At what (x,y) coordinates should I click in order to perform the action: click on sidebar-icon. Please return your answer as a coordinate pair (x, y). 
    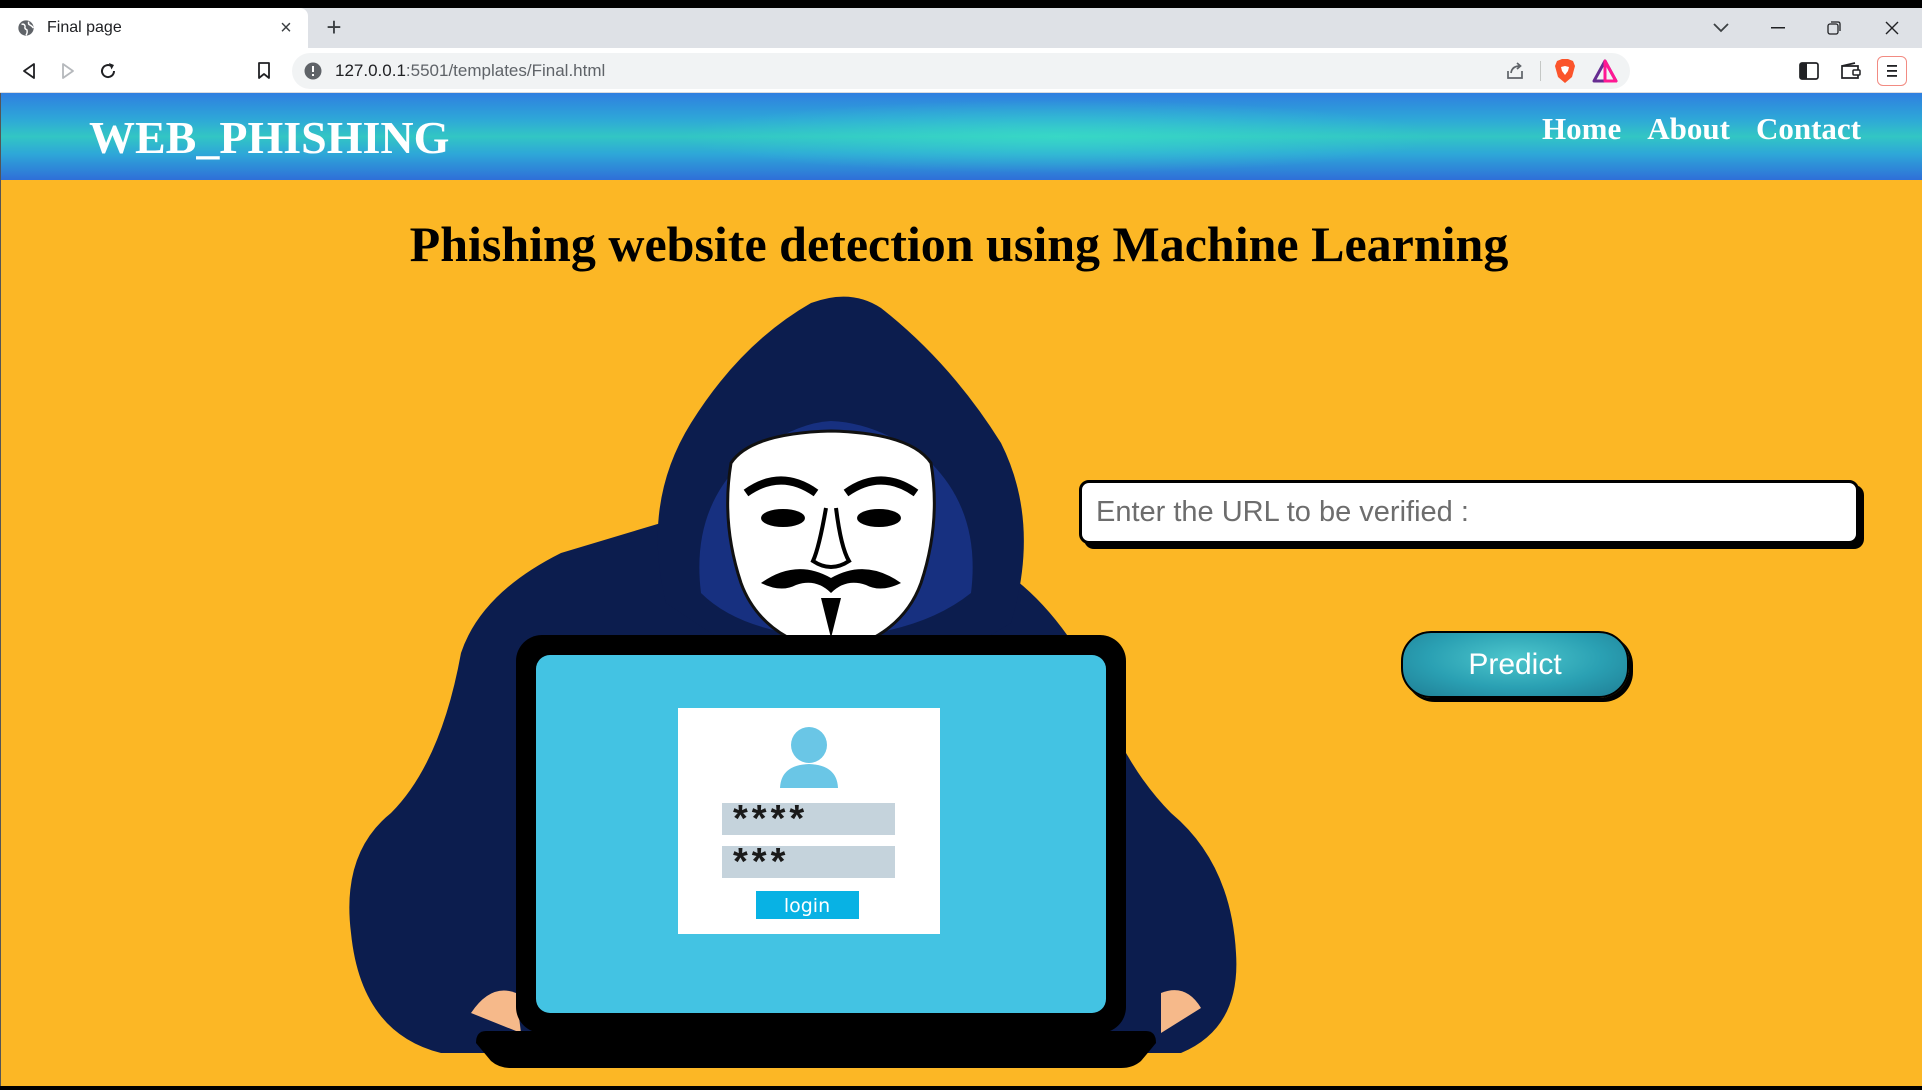
    Looking at the image, I should click on (1809, 71).